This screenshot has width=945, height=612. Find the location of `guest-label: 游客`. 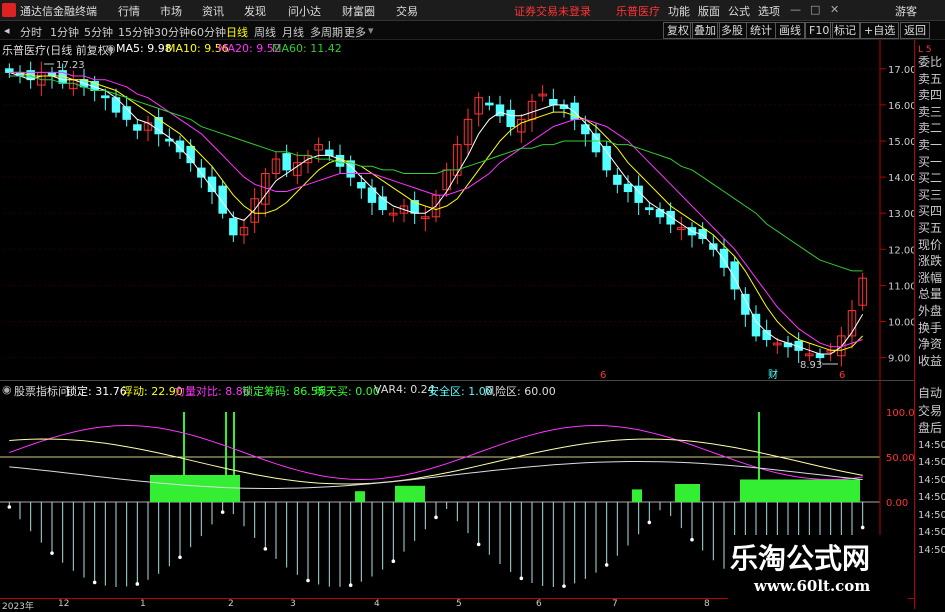

guest-label: 游客 is located at coordinates (906, 11).